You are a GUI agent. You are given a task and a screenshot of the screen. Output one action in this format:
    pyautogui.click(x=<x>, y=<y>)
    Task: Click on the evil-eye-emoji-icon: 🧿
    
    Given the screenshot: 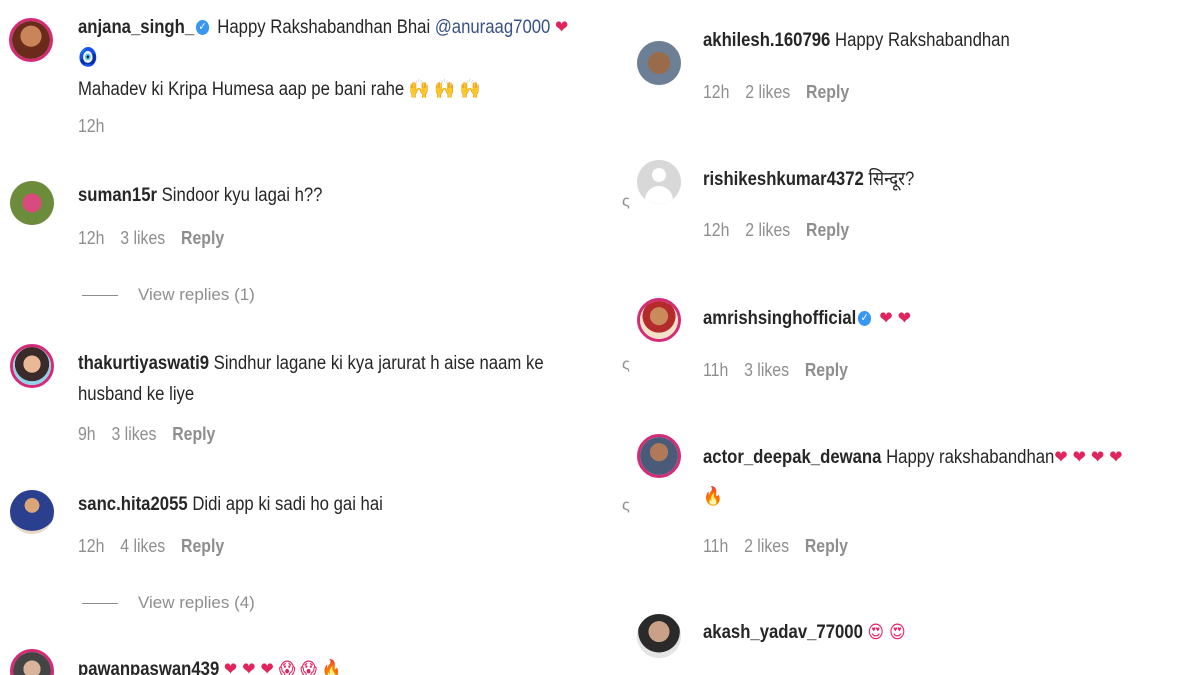 What is the action you would take?
    pyautogui.click(x=88, y=57)
    